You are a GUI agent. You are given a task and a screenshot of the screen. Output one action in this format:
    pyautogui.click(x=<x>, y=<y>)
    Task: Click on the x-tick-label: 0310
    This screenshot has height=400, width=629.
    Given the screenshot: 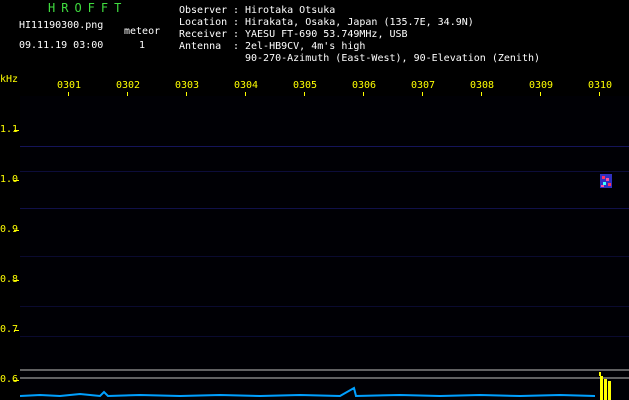 What is the action you would take?
    pyautogui.click(x=600, y=85)
    